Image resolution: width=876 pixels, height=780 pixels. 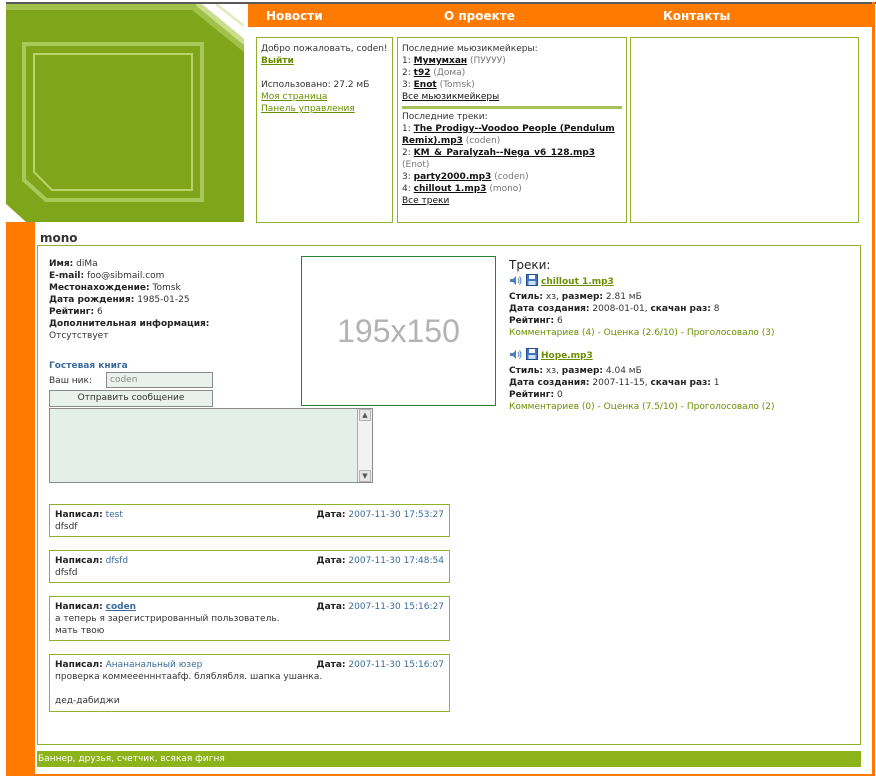 I want to click on latest-track-link: KM_&_Paralyzah--Nega_v6_128.mp3, so click(x=504, y=153).